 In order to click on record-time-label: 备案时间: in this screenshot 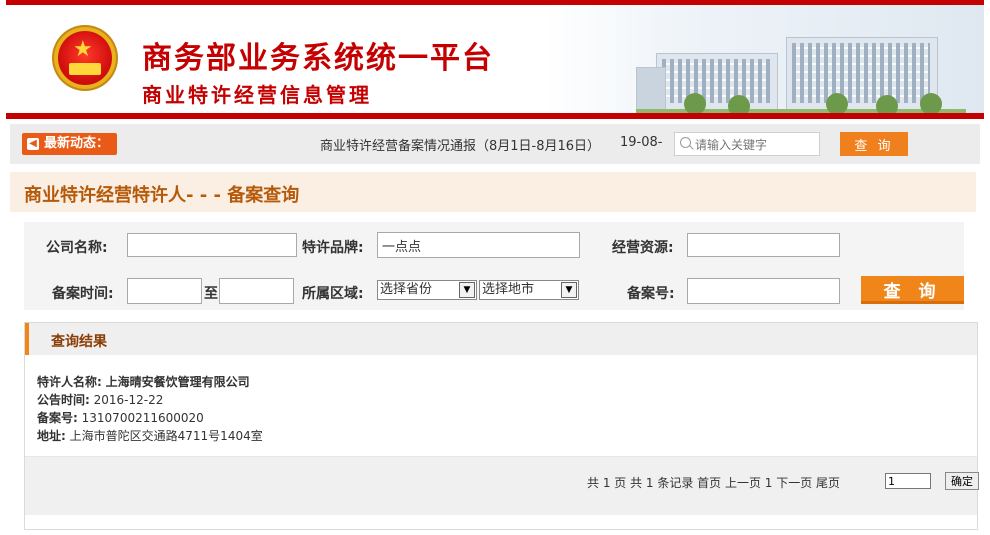, I will do `click(83, 294)`.